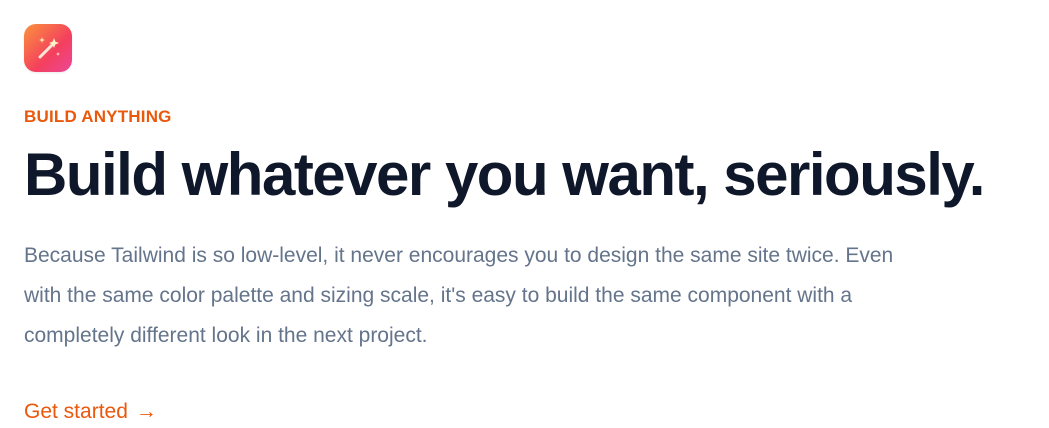  Describe the element at coordinates (146, 411) in the screenshot. I see `arrow-right-icon: →` at that location.